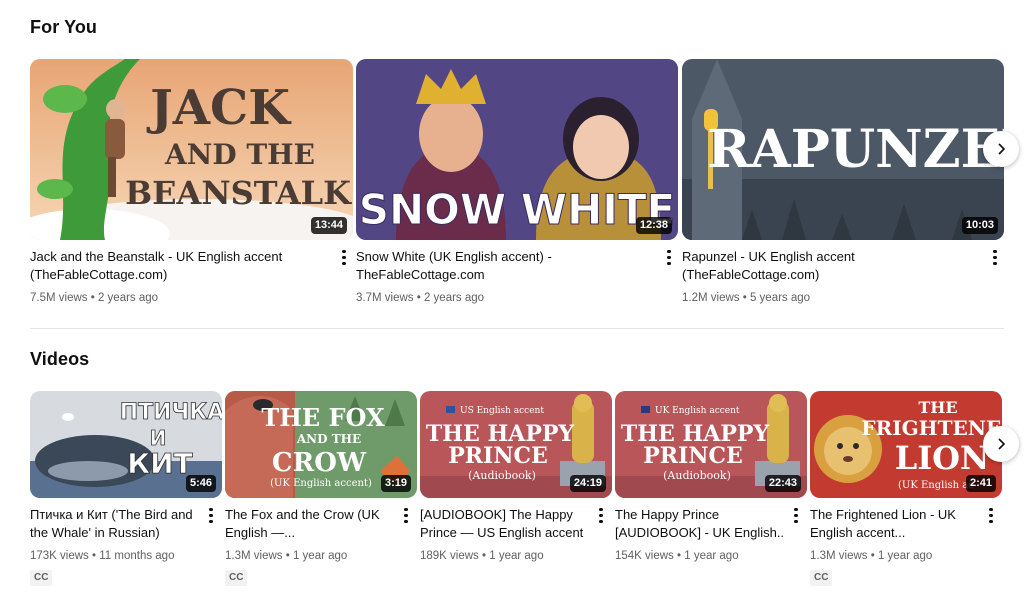  What do you see at coordinates (323, 417) in the screenshot?
I see `thumb-title-text: THE FOX` at bounding box center [323, 417].